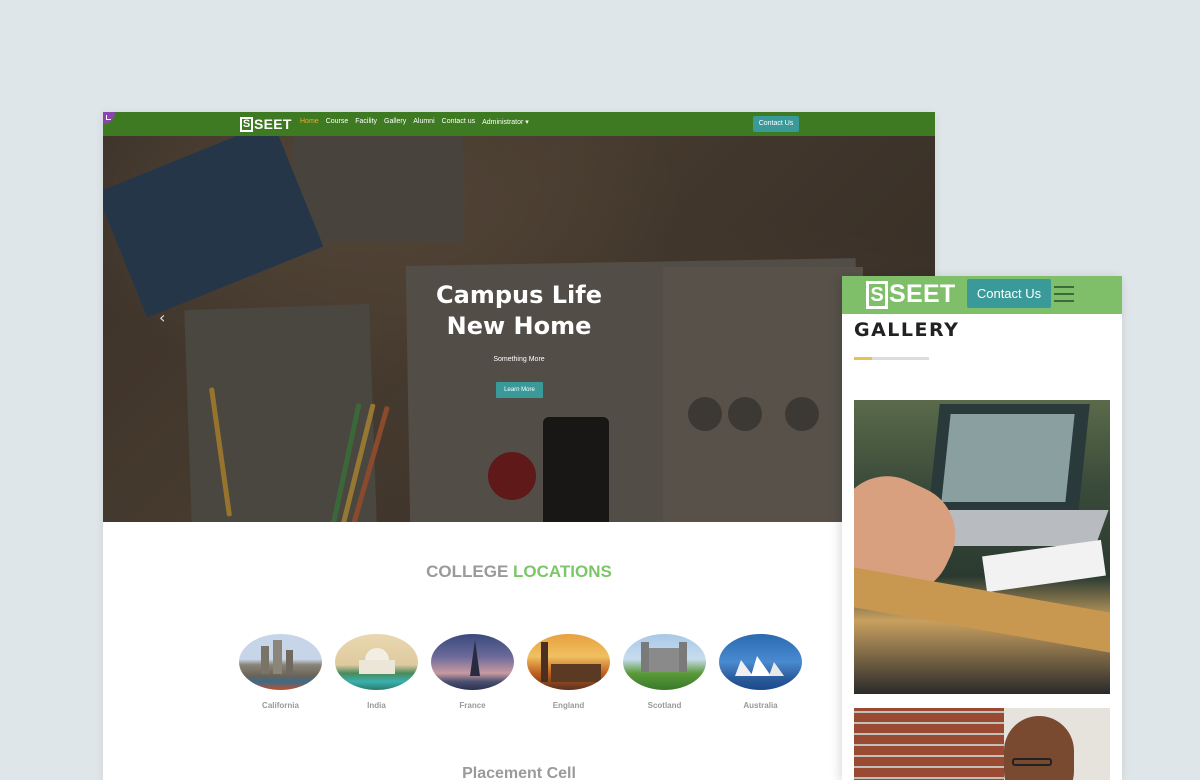 The width and height of the screenshot is (1200, 780). What do you see at coordinates (273, 124) in the screenshot?
I see `logo-text: SEET` at bounding box center [273, 124].